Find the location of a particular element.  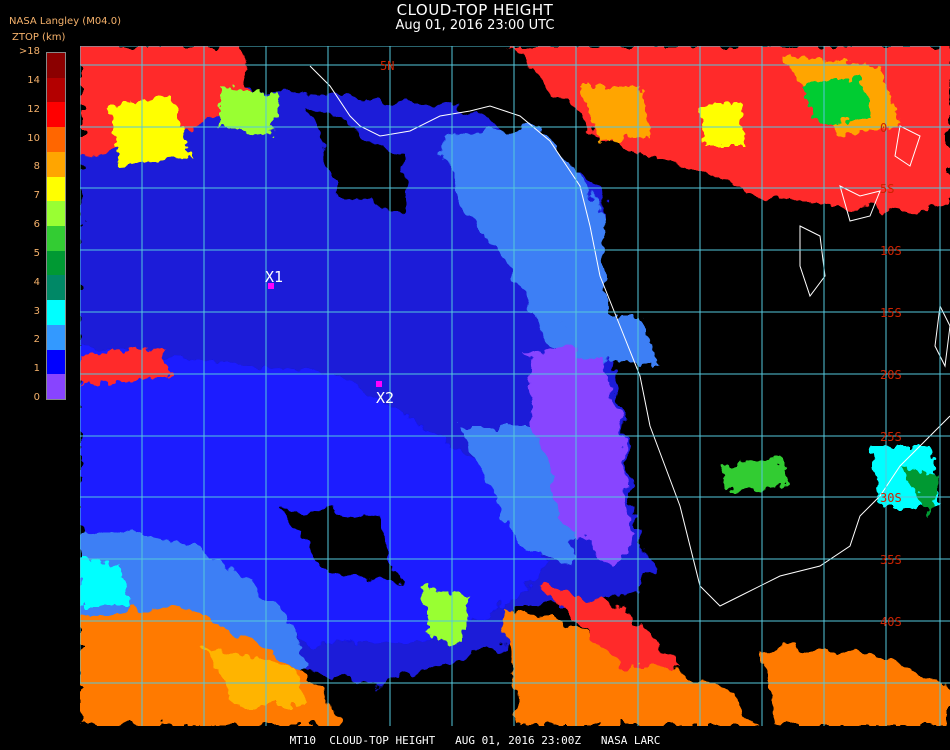

color-scale-tick-label: 0 is located at coordinates (36, 397).